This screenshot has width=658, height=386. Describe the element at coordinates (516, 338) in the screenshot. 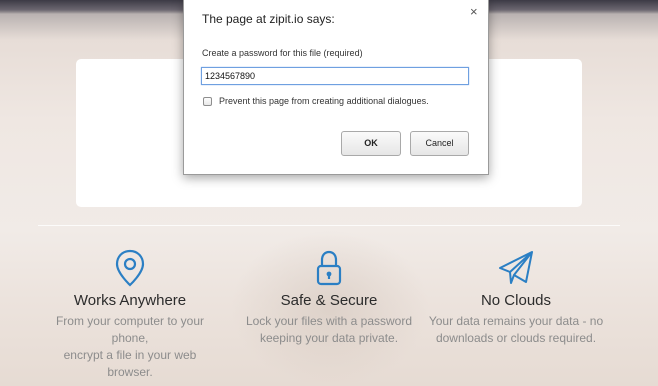

I see `feature-desc-line: downloads or clouds required.` at that location.